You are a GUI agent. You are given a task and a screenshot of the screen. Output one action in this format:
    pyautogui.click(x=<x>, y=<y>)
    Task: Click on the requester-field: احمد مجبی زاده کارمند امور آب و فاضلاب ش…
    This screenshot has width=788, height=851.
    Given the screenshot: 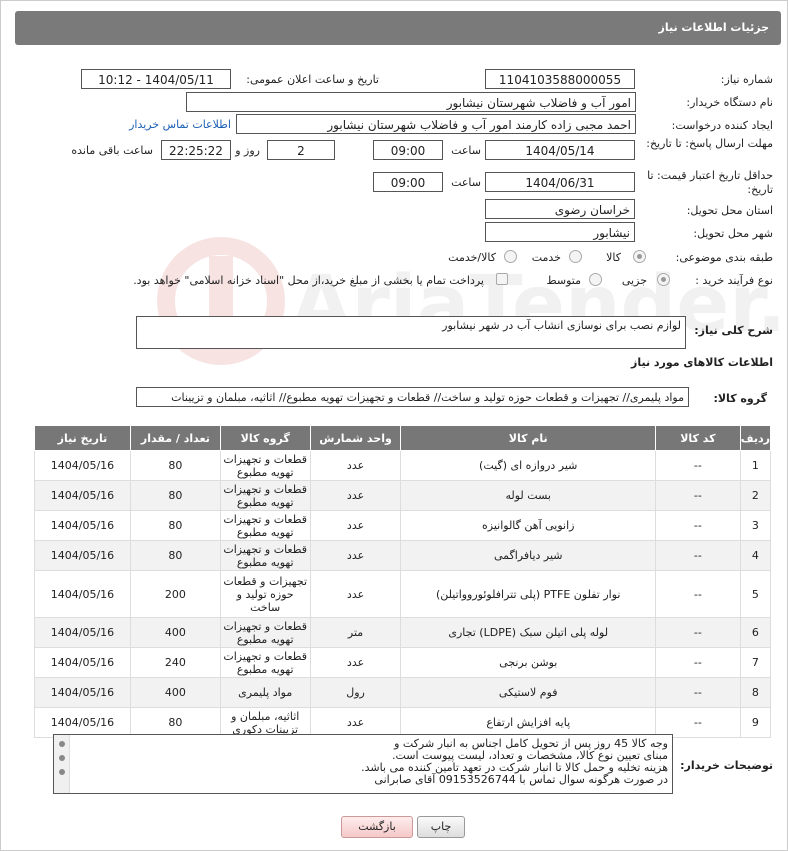 What is the action you would take?
    pyautogui.click(x=436, y=124)
    